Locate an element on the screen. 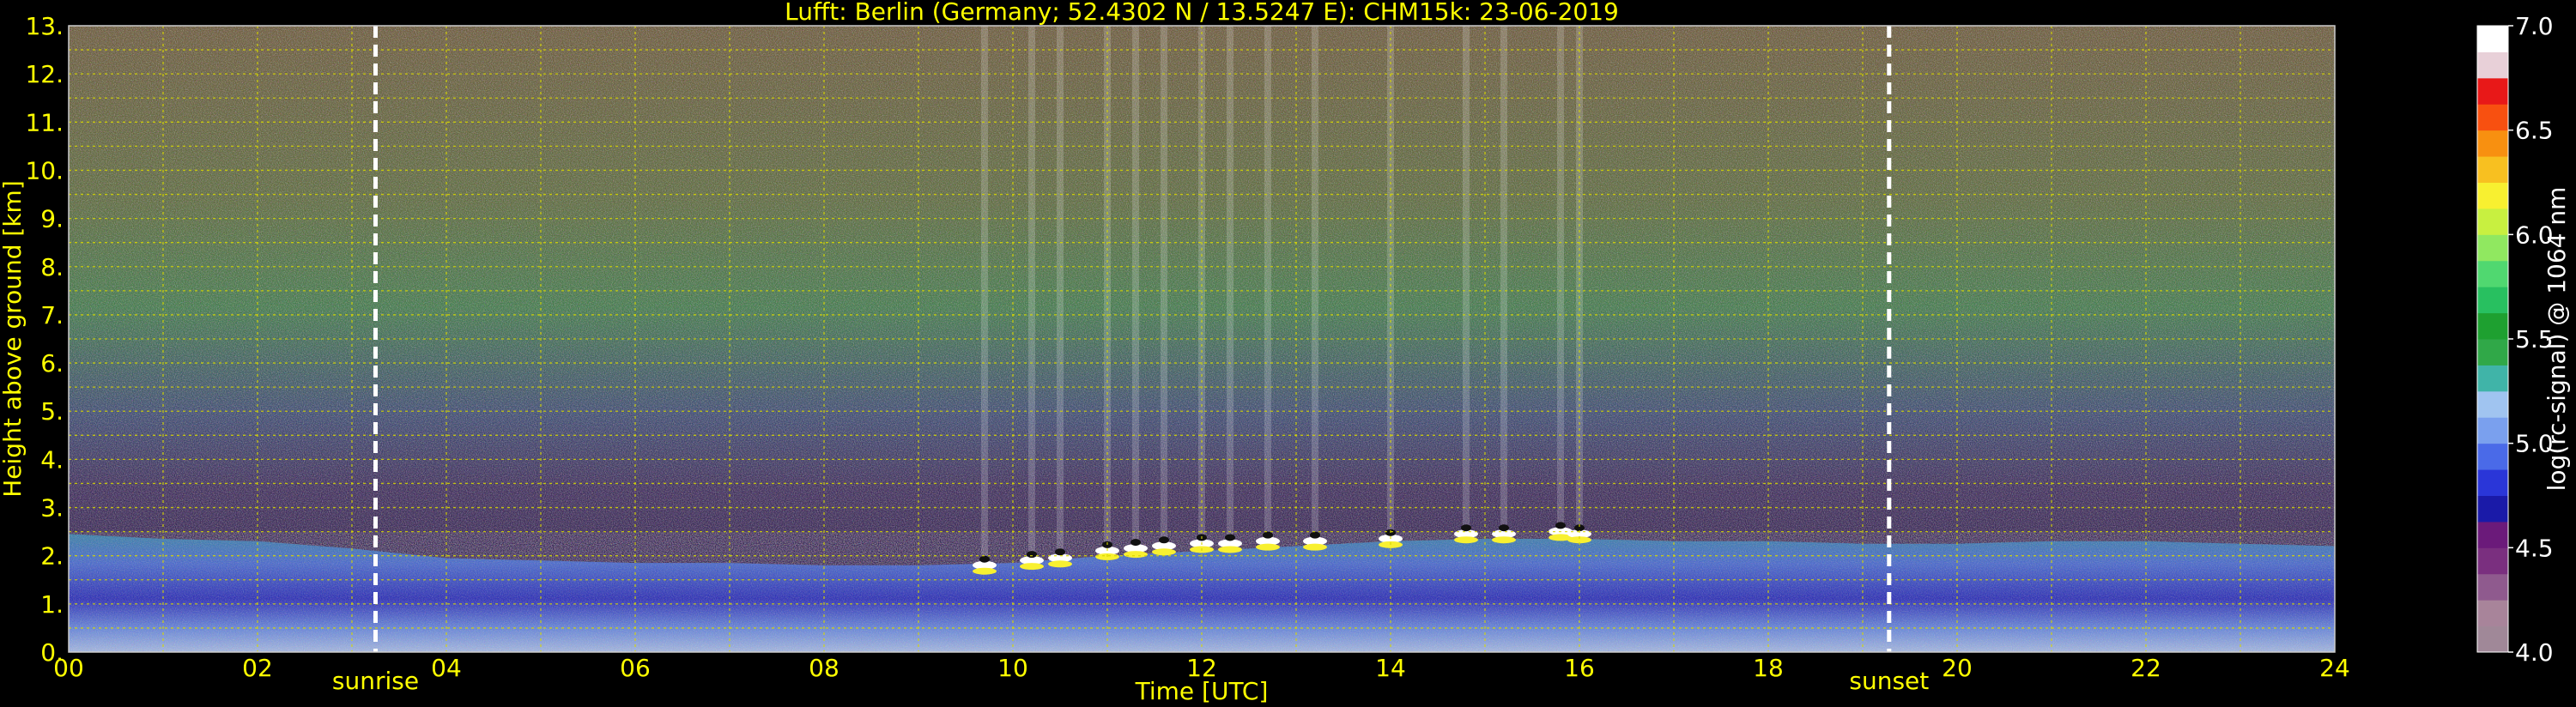  colorbar-tick-label: 4.0 is located at coordinates (2534, 653).